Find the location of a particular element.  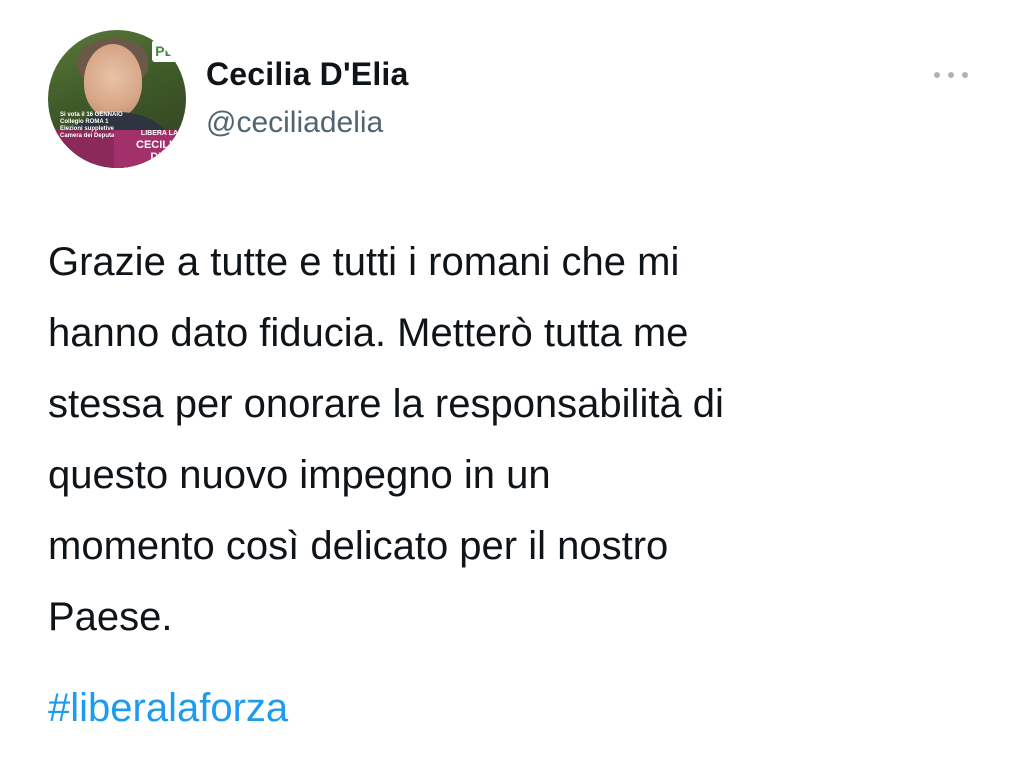

author-handle: @ceciliadelia is located at coordinates (294, 123).